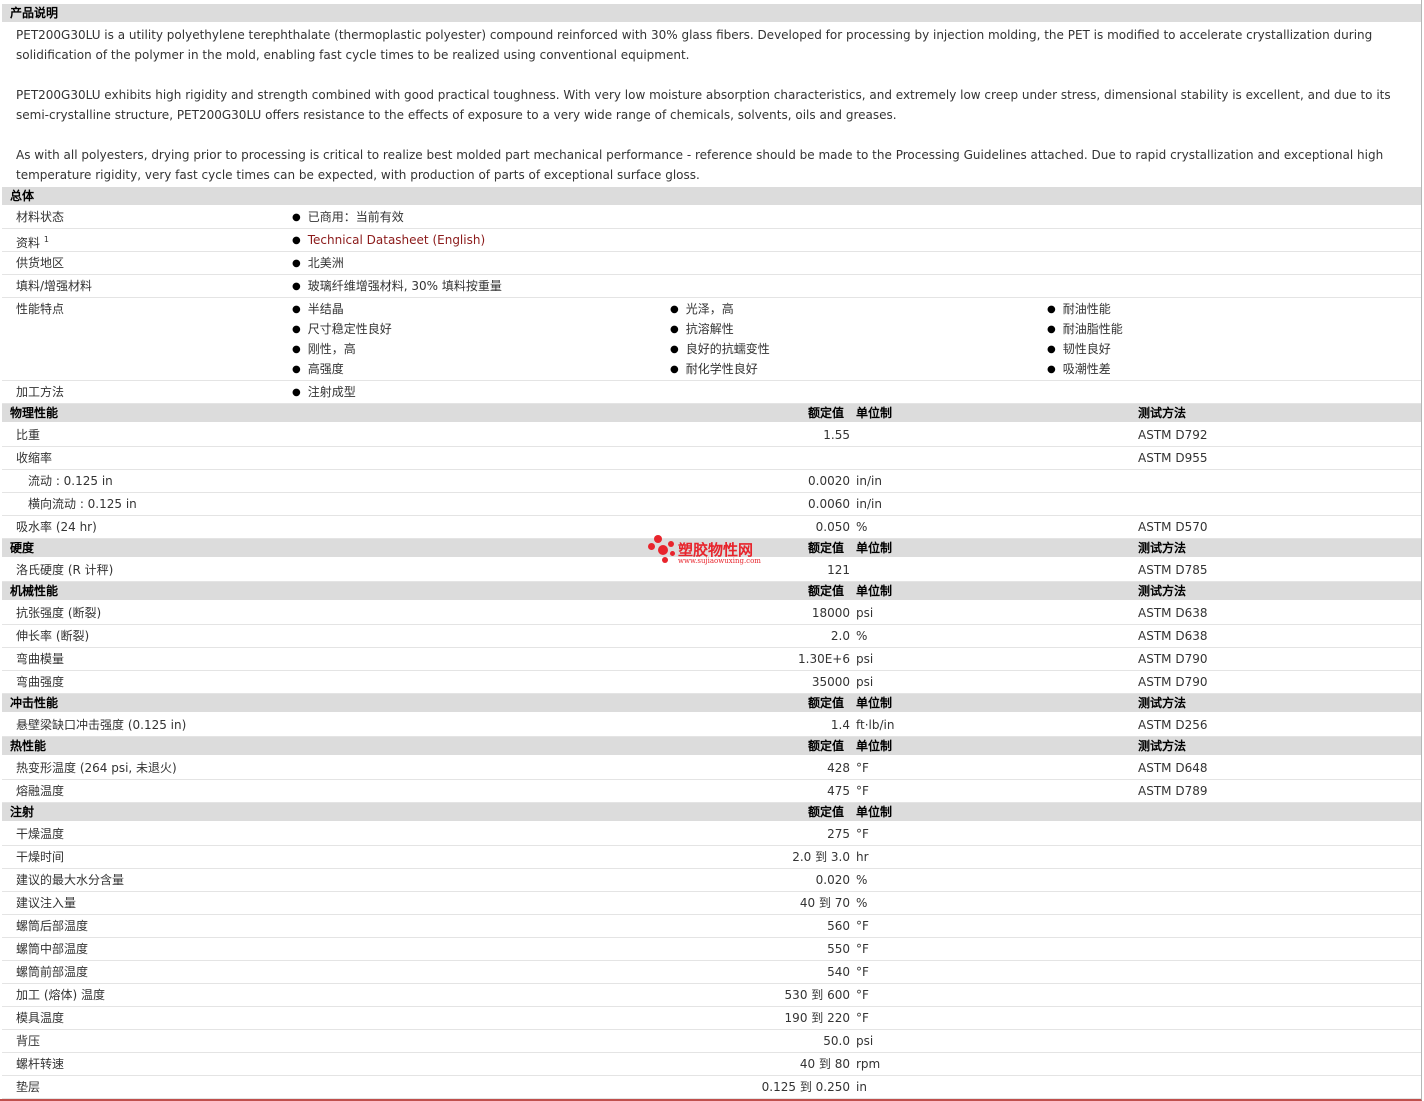  What do you see at coordinates (832, 880) in the screenshot?
I see `property-value: 0.020` at bounding box center [832, 880].